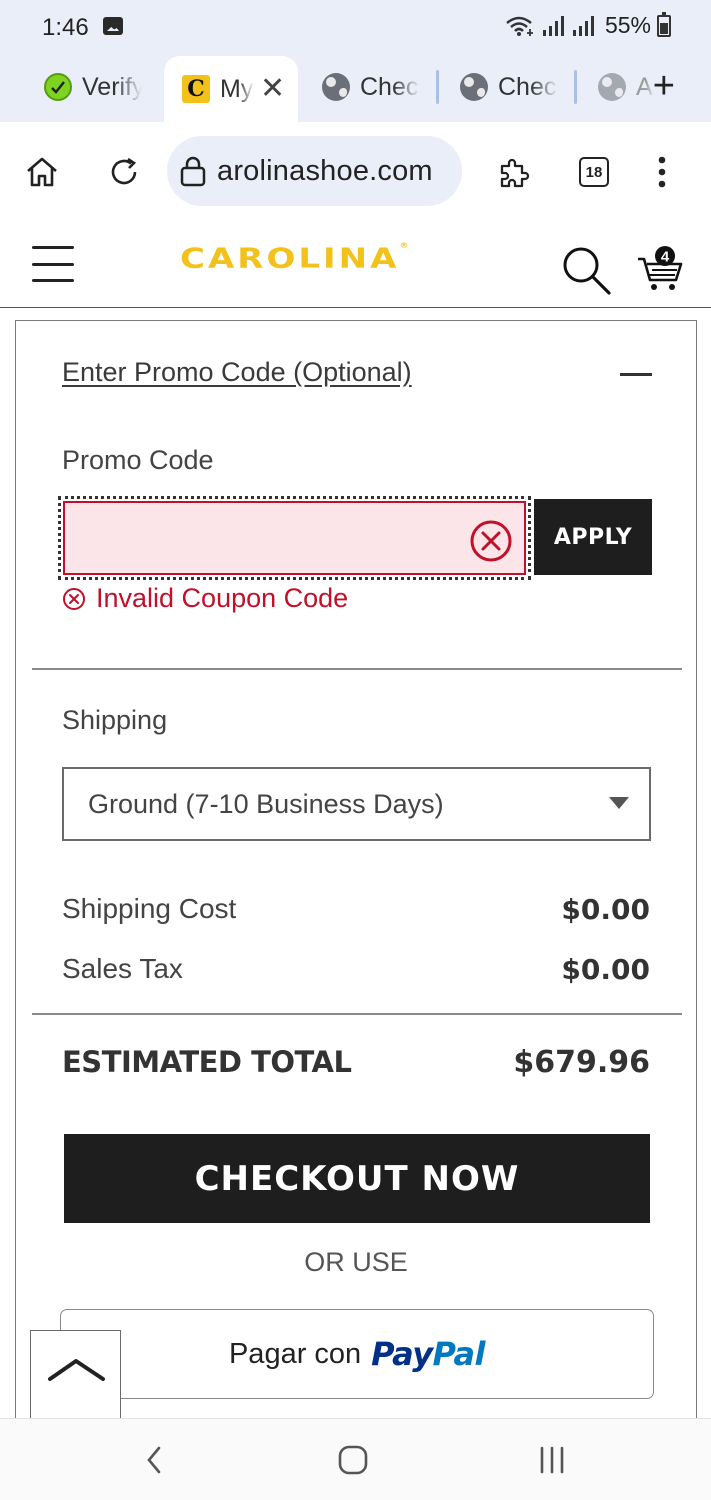  I want to click on scroll-to-top-button, so click(75, 1375).